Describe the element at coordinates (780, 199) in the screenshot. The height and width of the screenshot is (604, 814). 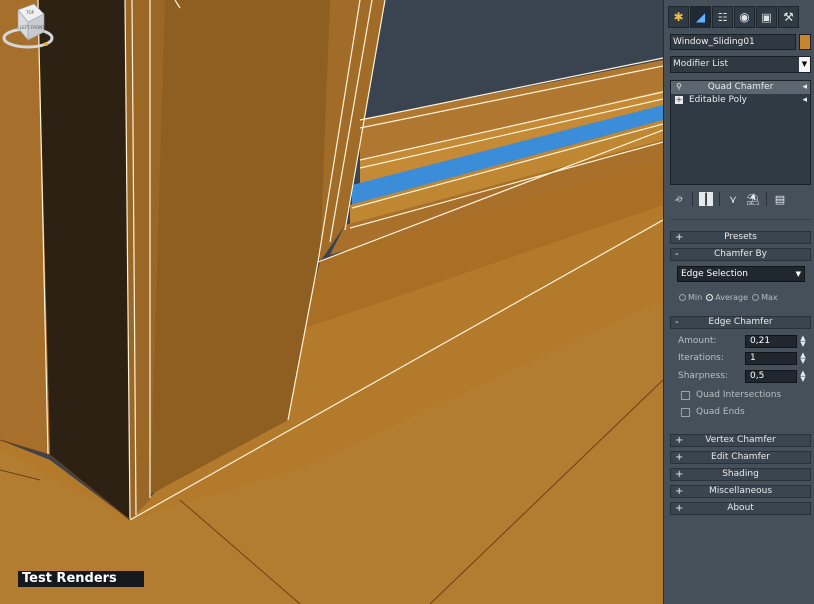
I see `configure-sets-icon: ▤` at that location.